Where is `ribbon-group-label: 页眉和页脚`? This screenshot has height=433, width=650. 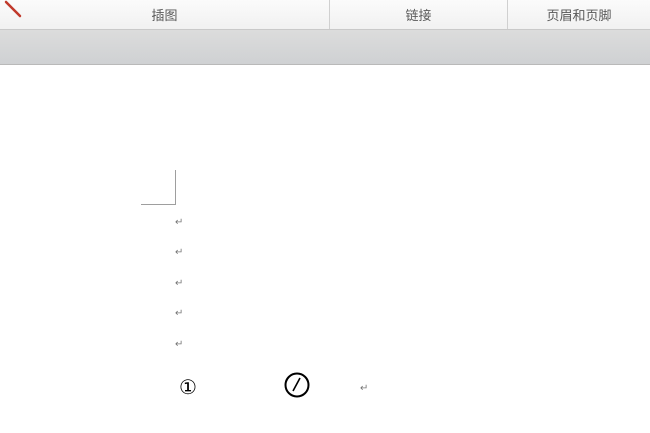
ribbon-group-label: 页眉和页脚 is located at coordinates (579, 16).